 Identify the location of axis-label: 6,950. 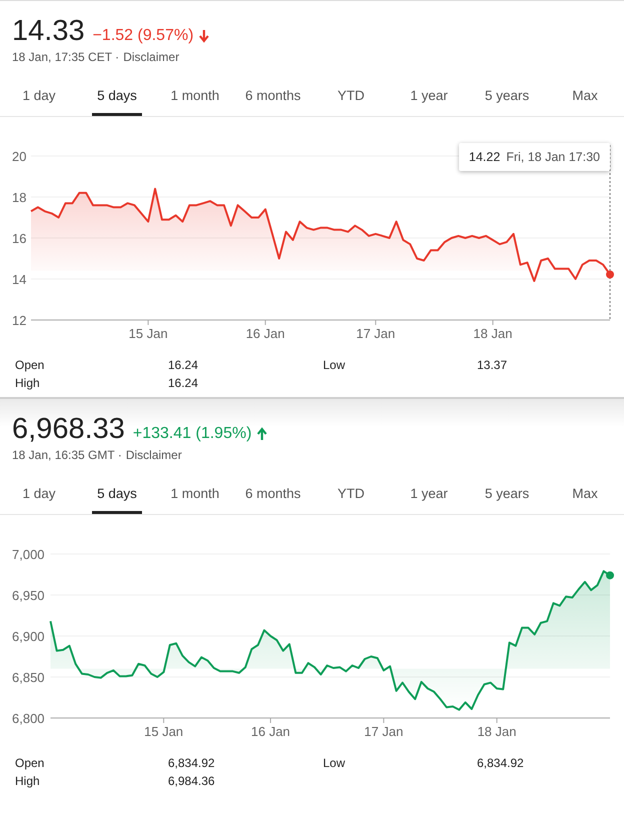
(28, 595).